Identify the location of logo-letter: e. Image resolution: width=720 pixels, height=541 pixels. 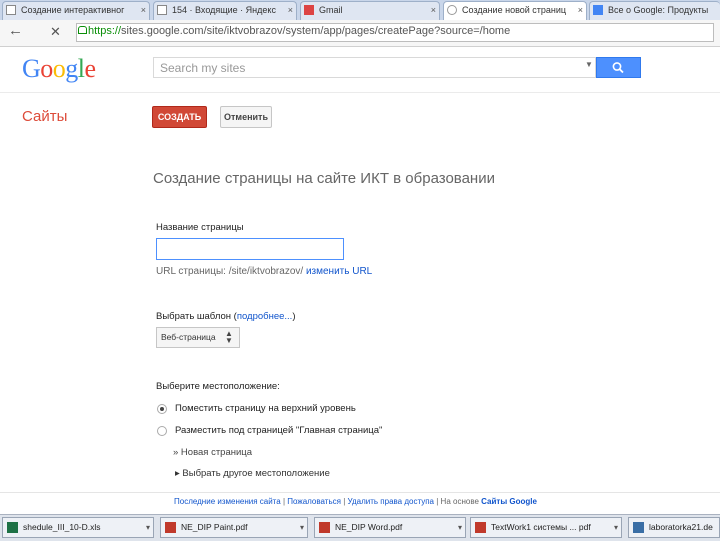
(90, 68).